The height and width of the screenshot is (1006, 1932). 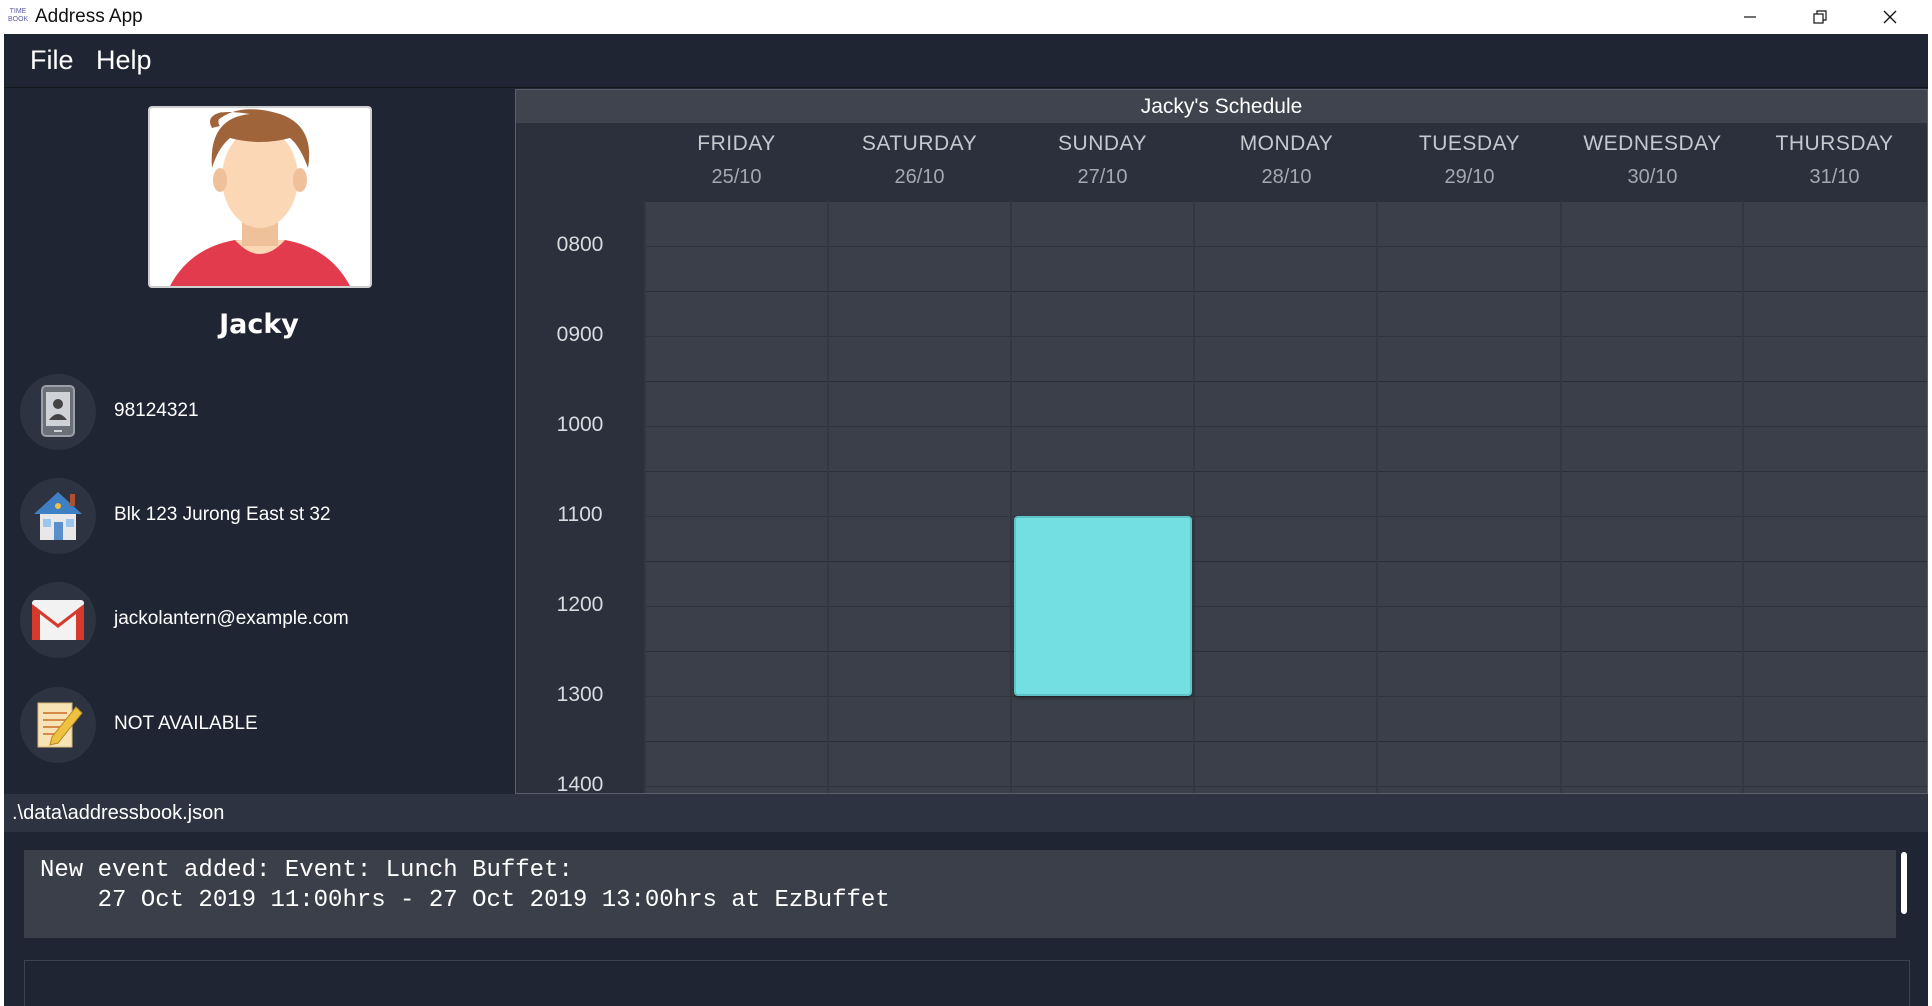 I want to click on address-row: Blk 123 Jurong East st 32, so click(x=265, y=517).